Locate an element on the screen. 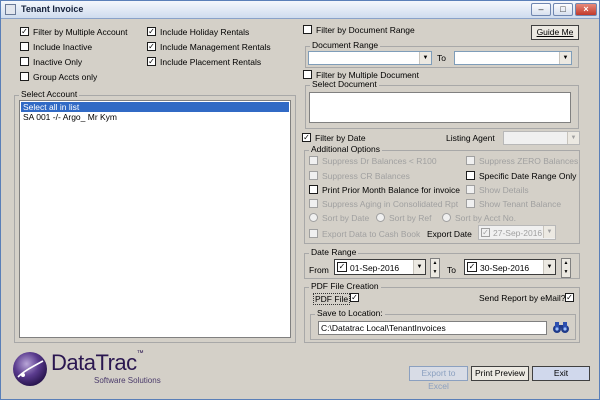 This screenshot has width=600, height=400. inactive-only-checkbox is located at coordinates (24, 61).